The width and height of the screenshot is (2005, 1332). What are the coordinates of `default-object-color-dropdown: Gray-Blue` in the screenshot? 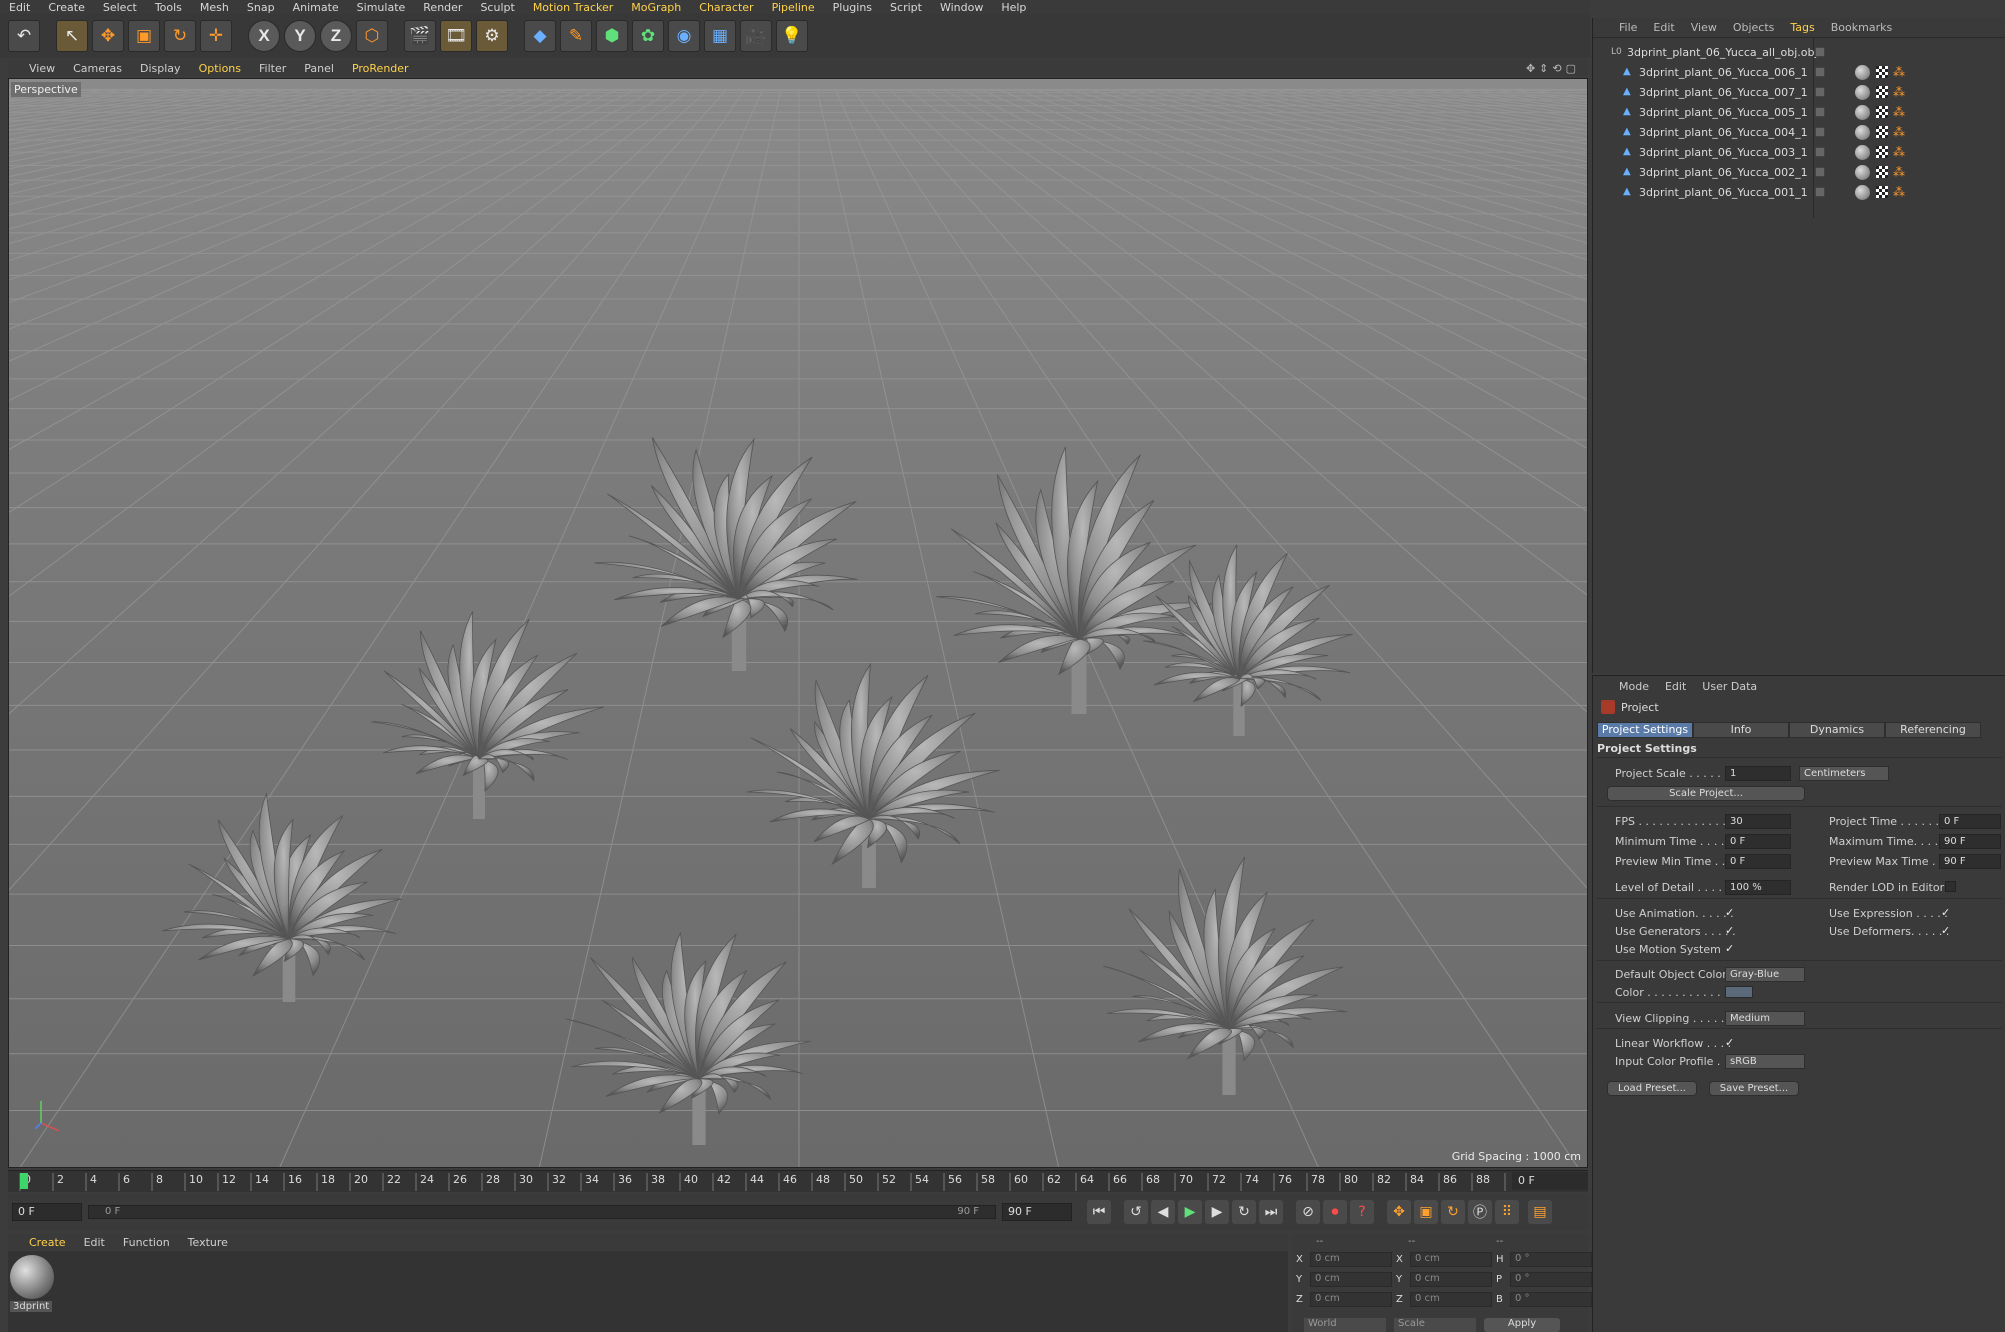 It's located at (1765, 974).